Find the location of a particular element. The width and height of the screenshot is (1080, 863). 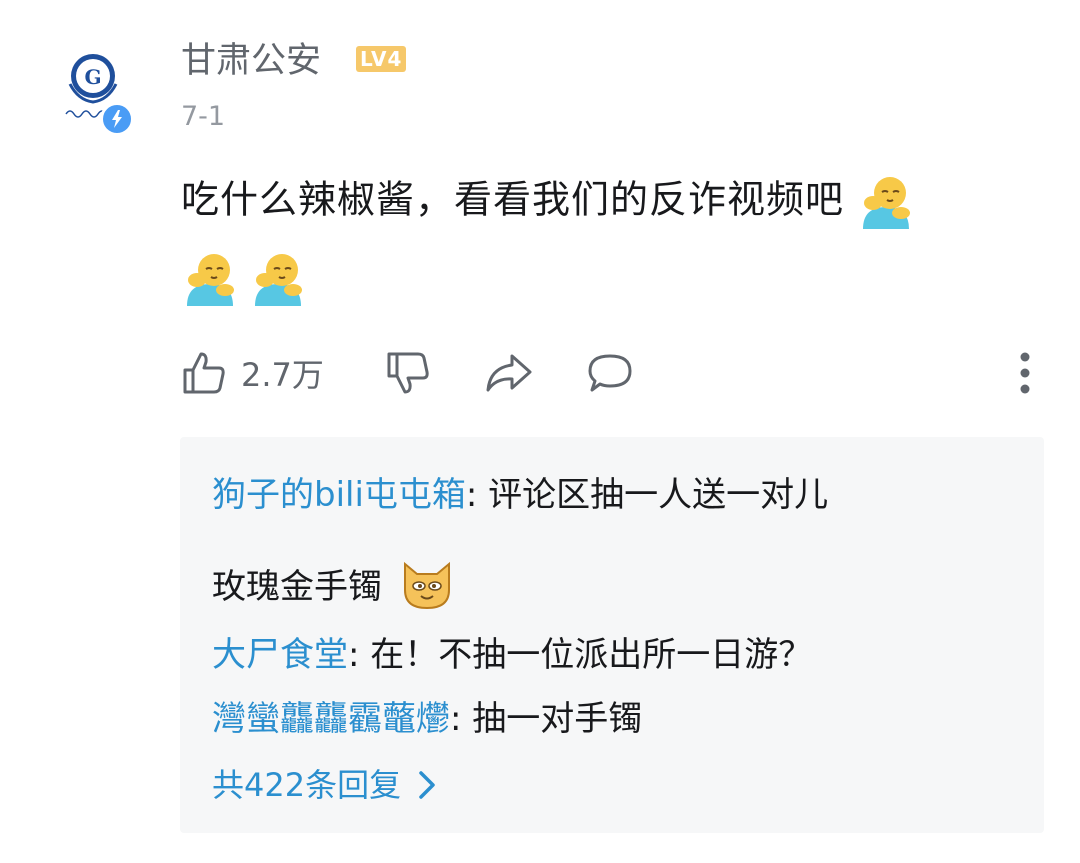

reply-text: 玫瑰金手镯 is located at coordinates (297, 587).